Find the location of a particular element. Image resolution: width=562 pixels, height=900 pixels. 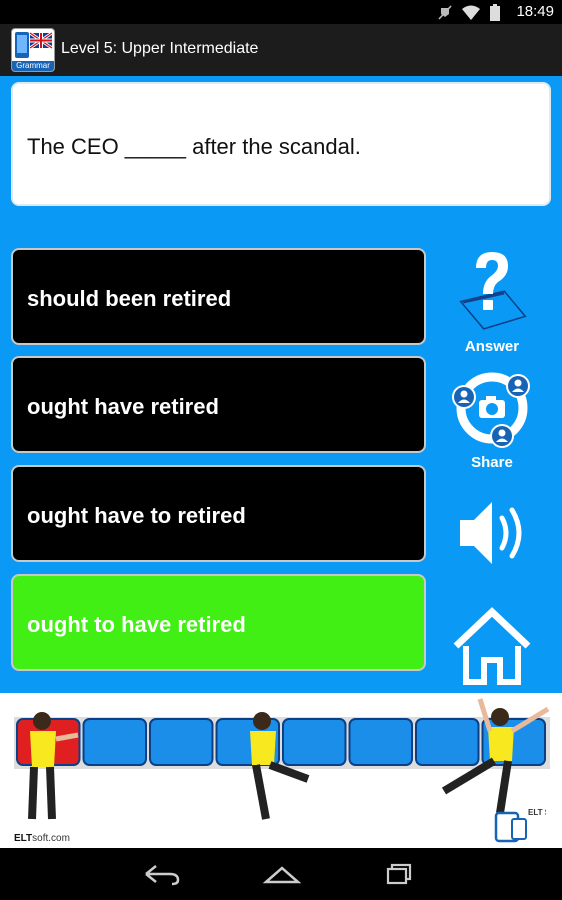

eltsoft-logo-icon: ELT SOFT is located at coordinates (520, 825).